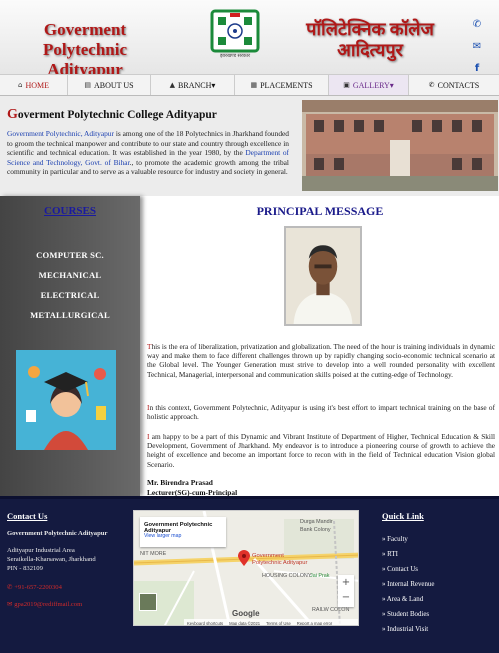  I want to click on quick-link-student-bodies: » Student Bodies, so click(405, 614).